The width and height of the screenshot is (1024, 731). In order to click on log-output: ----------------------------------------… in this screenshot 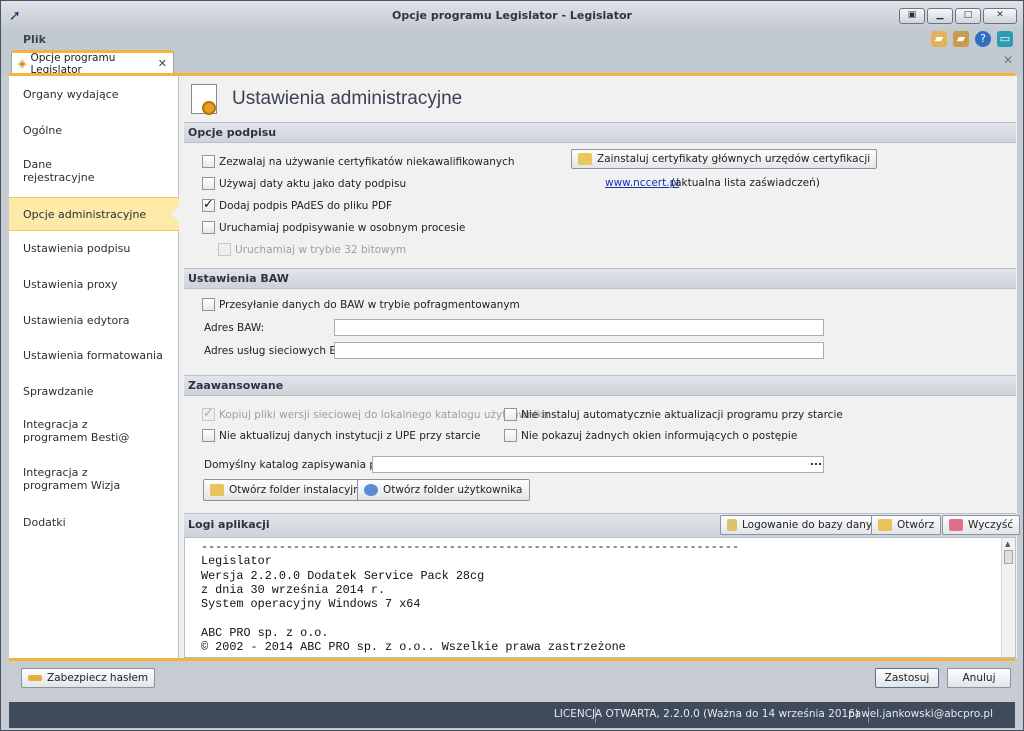, I will do `click(600, 597)`.